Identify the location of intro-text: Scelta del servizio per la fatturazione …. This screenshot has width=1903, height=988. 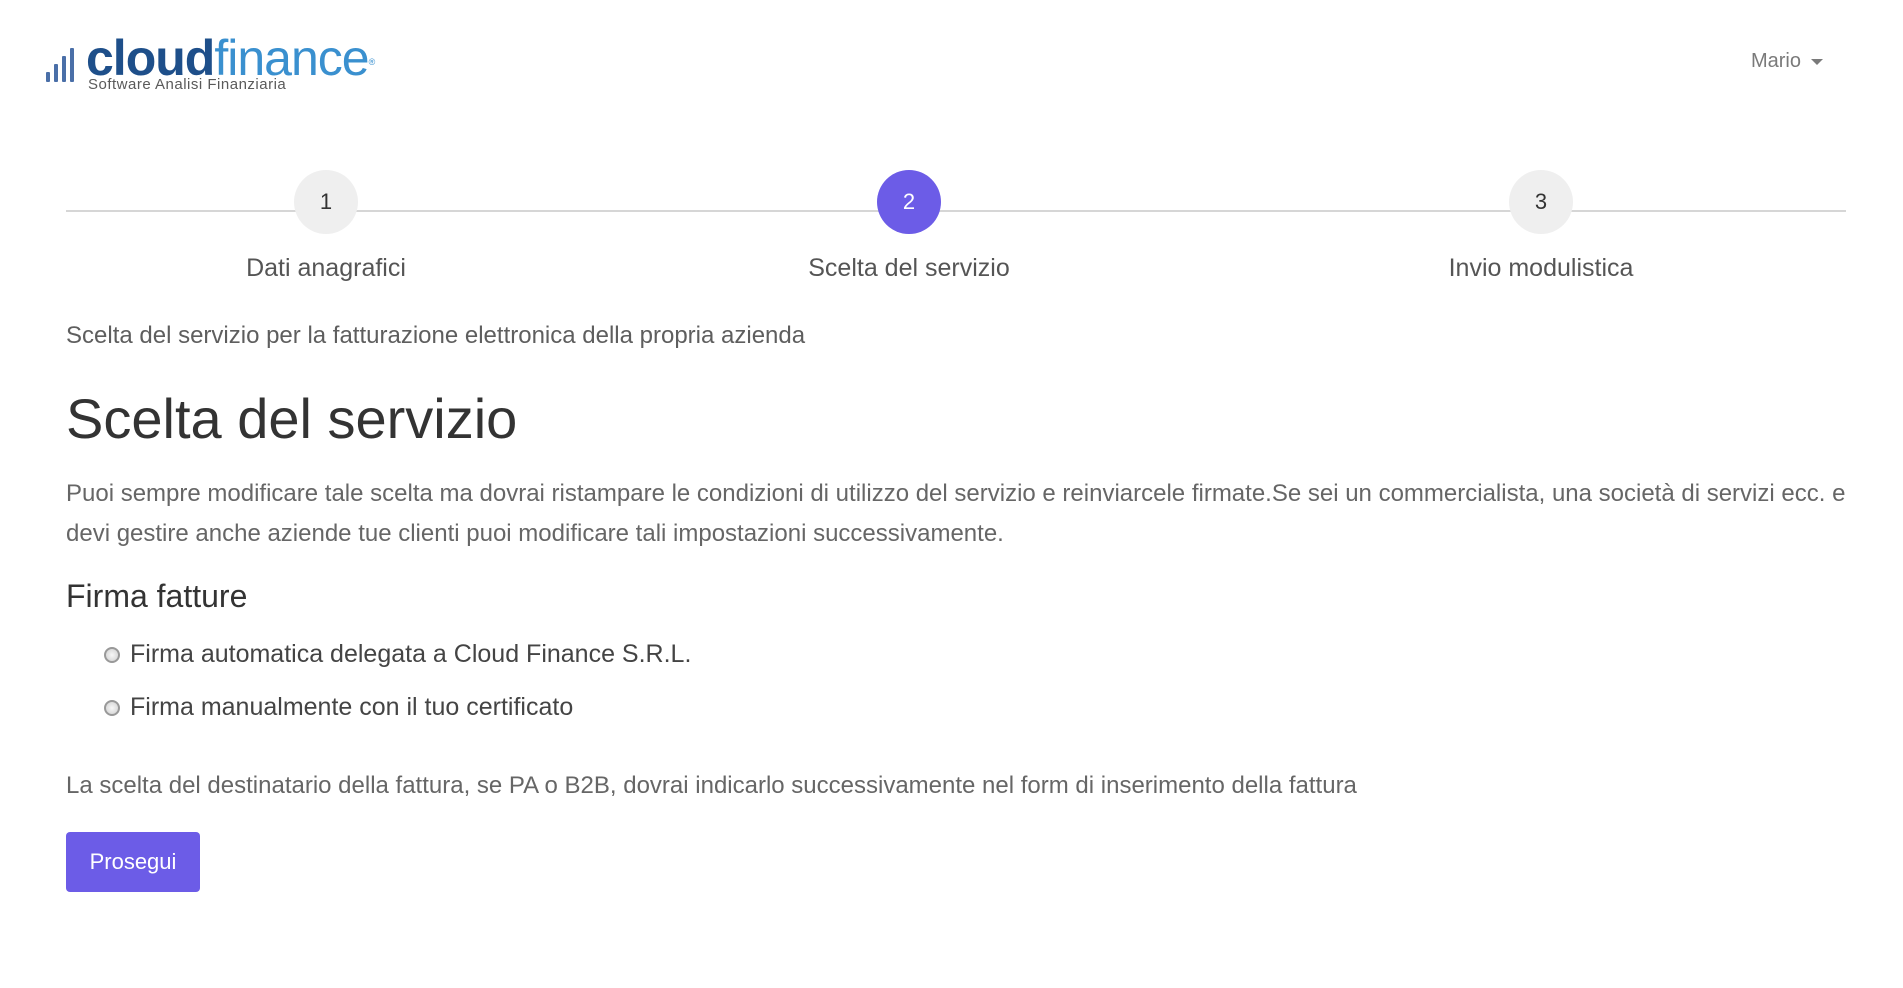
(436, 335).